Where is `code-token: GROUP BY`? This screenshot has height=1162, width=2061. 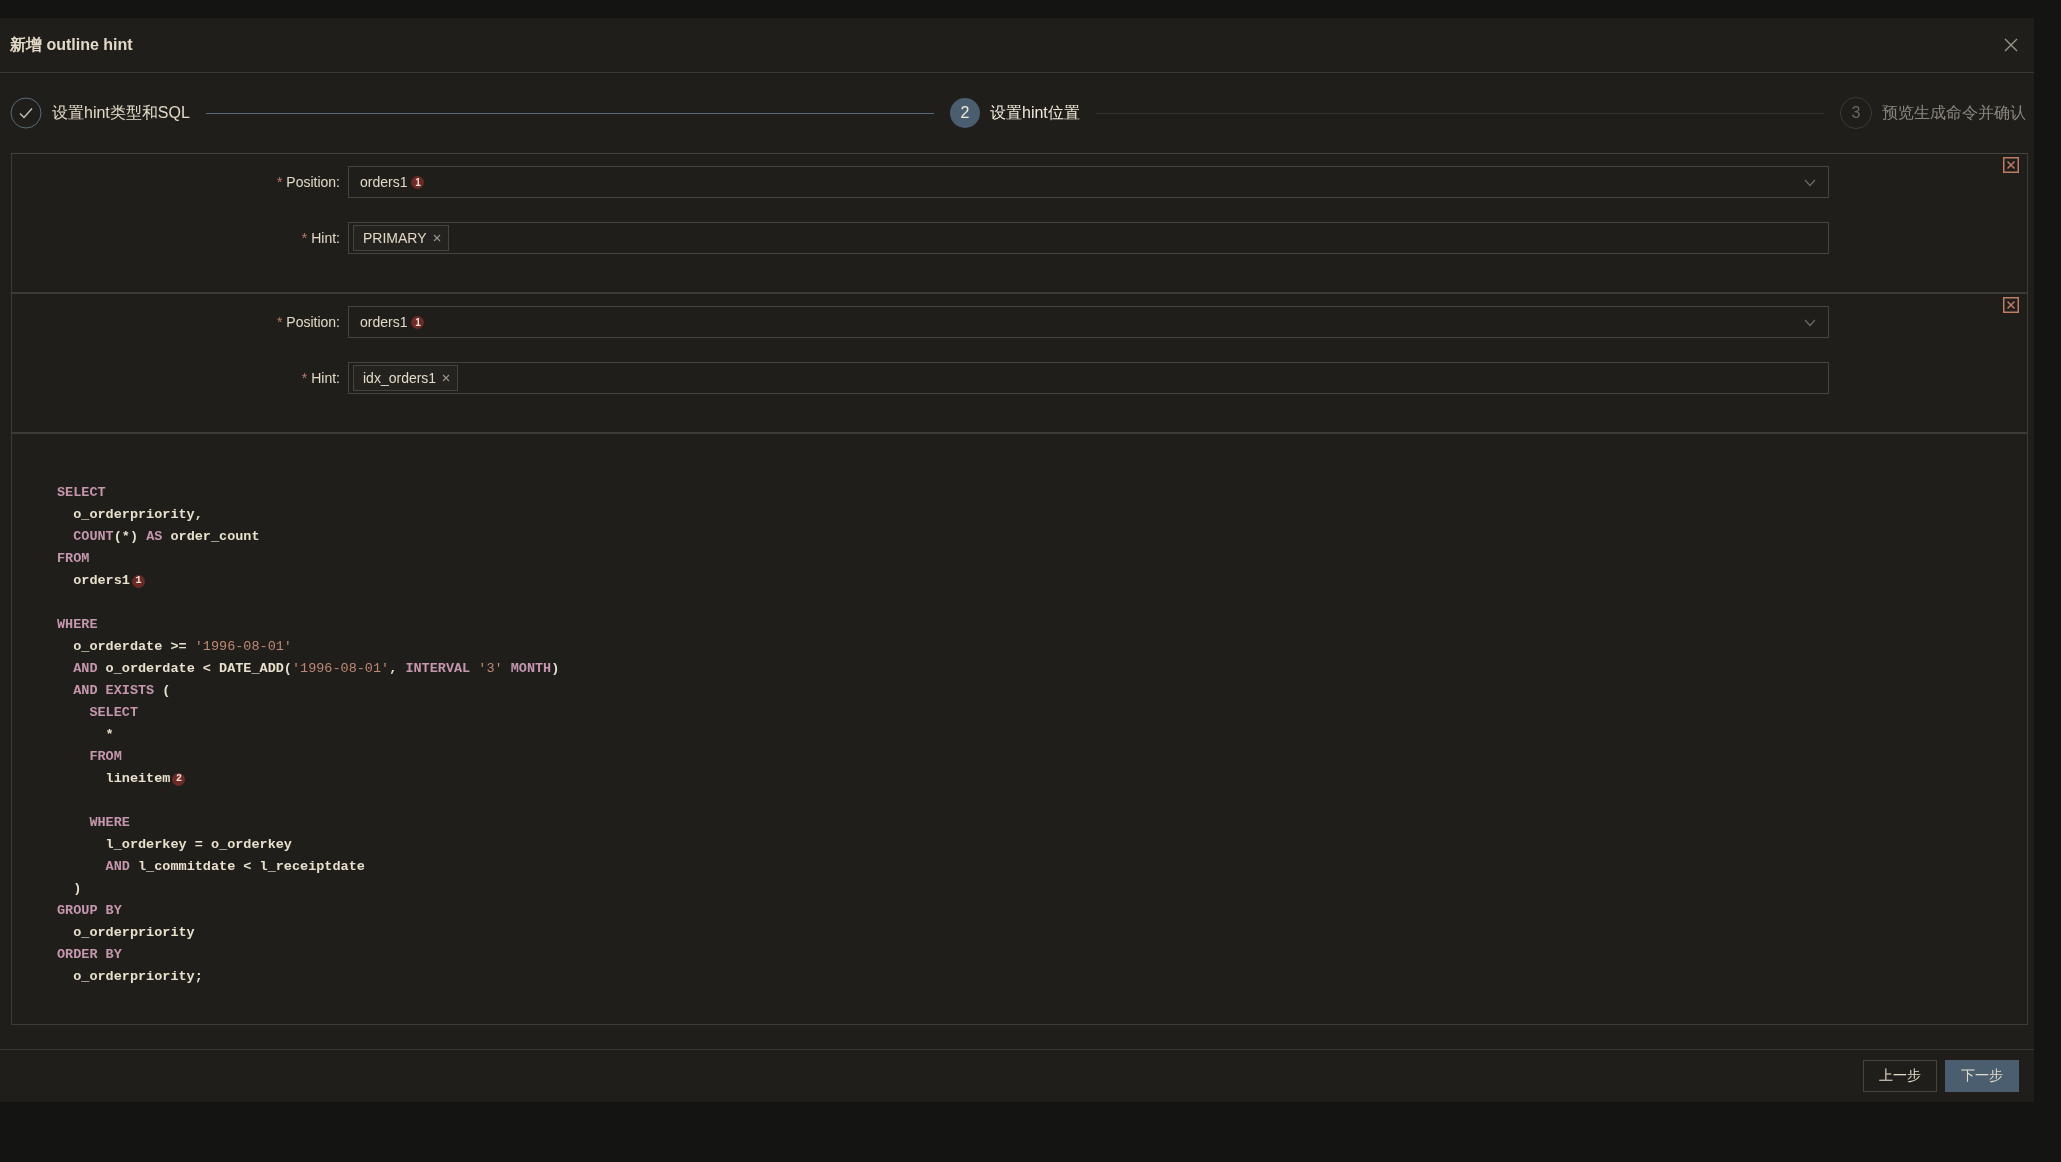 code-token: GROUP BY is located at coordinates (89, 911).